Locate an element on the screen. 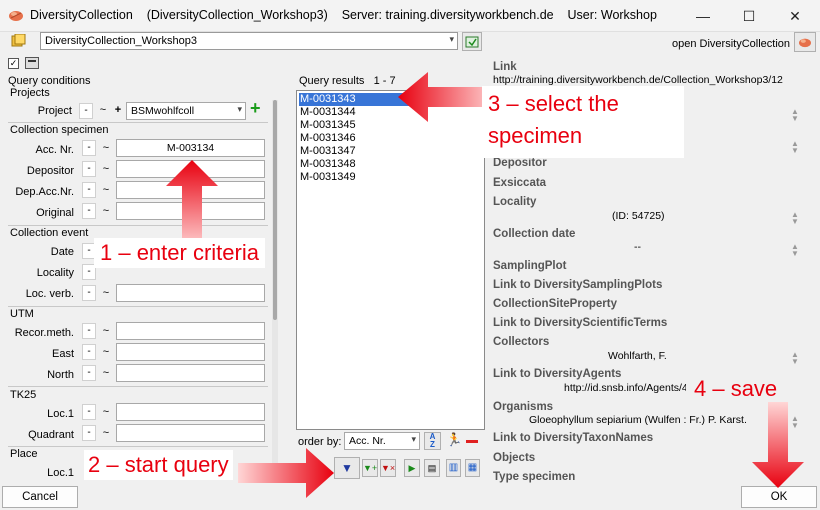 The image size is (820, 510). close-button: ✕ is located at coordinates (795, 16).